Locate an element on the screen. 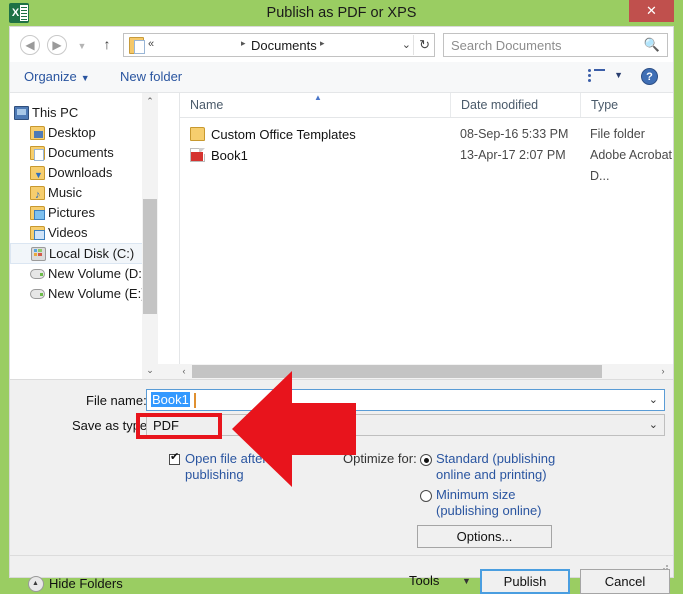 This screenshot has height=594, width=683. optimize-for-label: Optimize for: is located at coordinates (380, 458).